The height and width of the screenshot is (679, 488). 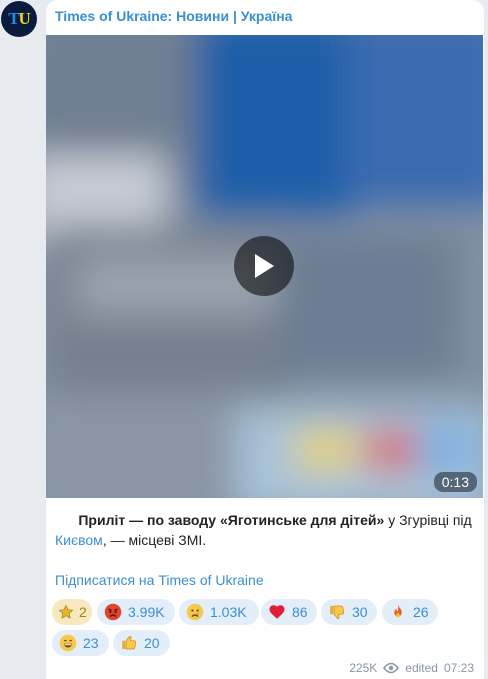 What do you see at coordinates (360, 612) in the screenshot?
I see `reaction-count: 30` at bounding box center [360, 612].